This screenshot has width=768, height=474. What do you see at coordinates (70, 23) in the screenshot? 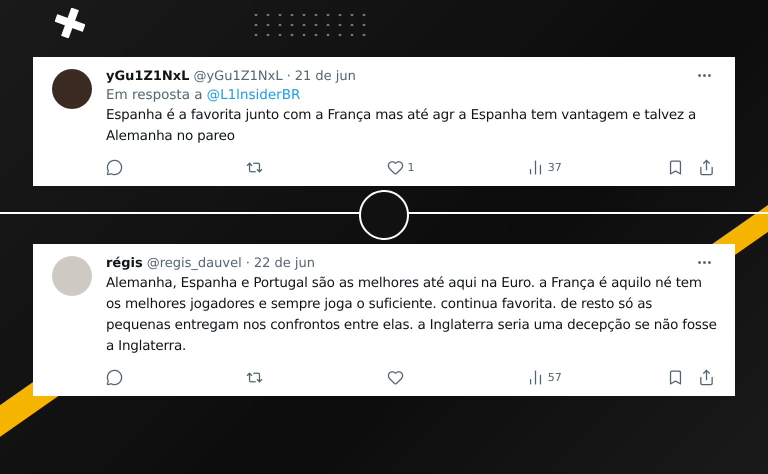
I see `plus-shape` at bounding box center [70, 23].